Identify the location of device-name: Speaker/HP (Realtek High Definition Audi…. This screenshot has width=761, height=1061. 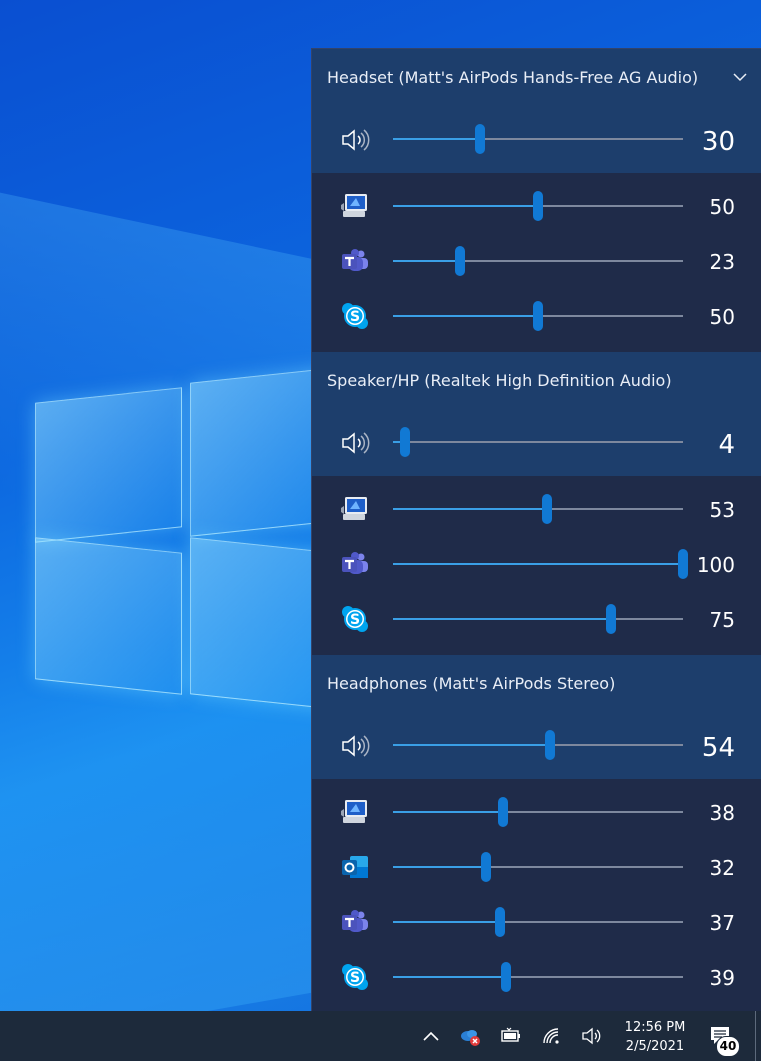
(499, 380).